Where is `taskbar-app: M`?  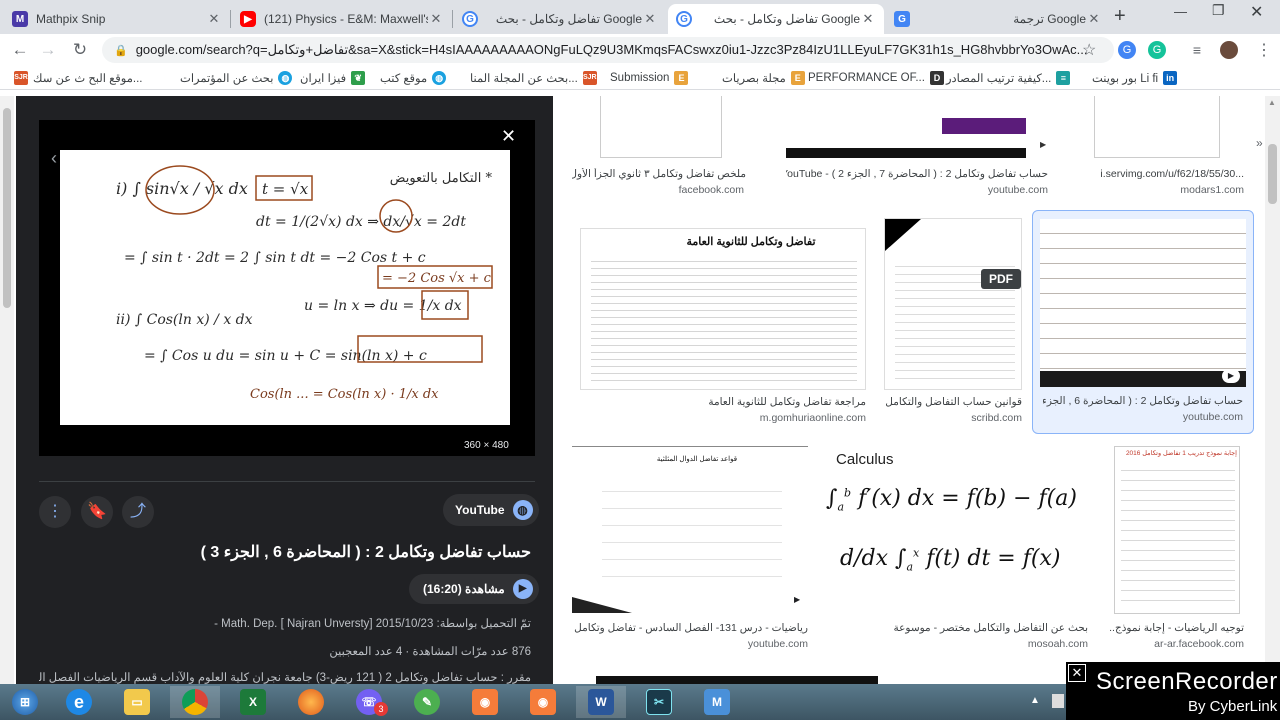 taskbar-app: M is located at coordinates (717, 702).